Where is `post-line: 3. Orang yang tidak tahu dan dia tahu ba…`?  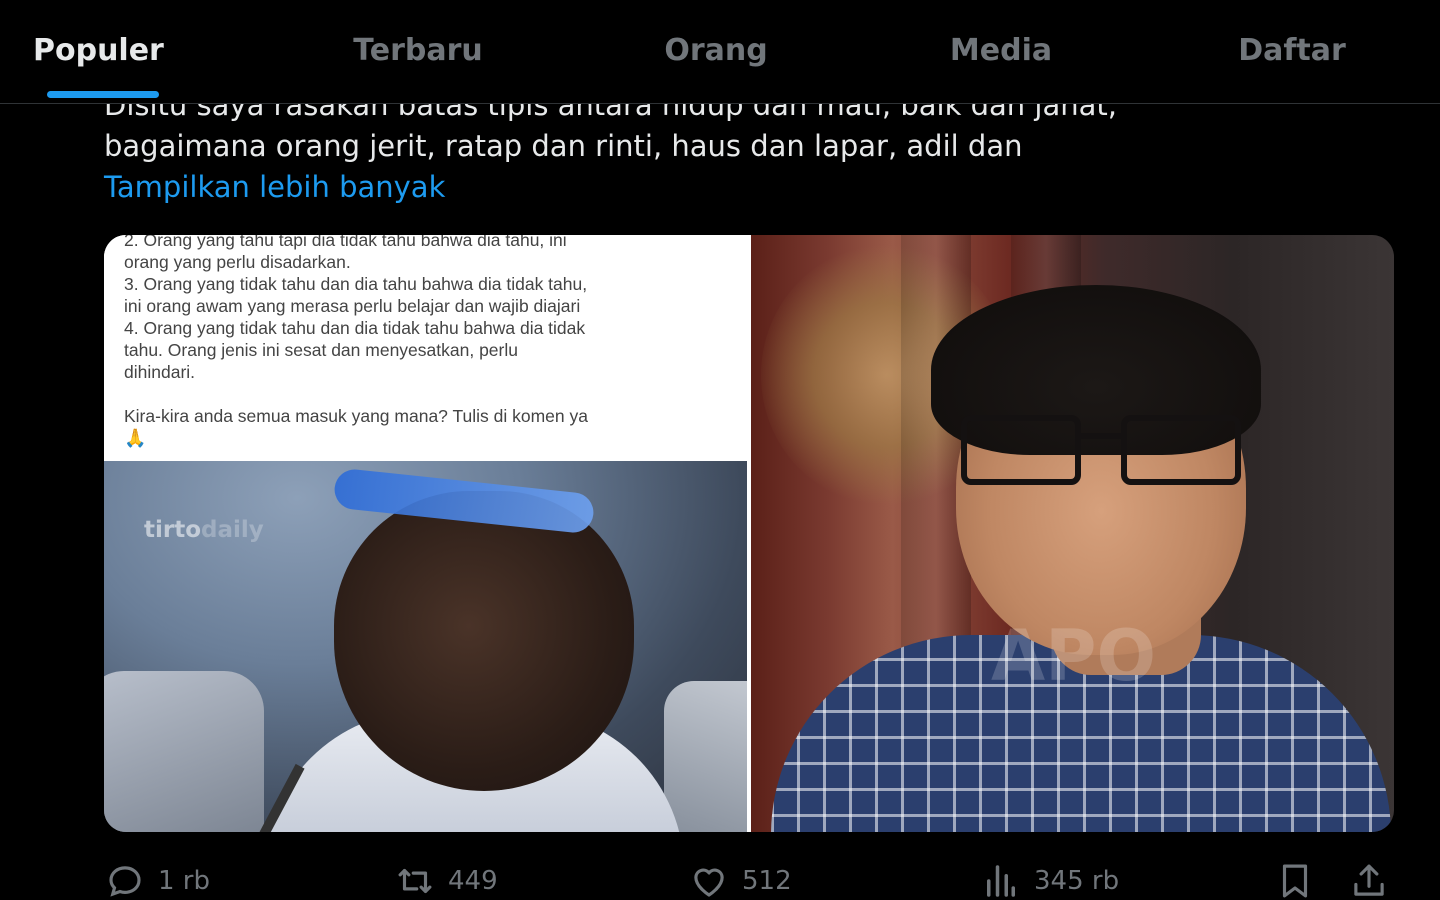
post-line: 3. Orang yang tidak tahu dan dia tahu ba… is located at coordinates (356, 284).